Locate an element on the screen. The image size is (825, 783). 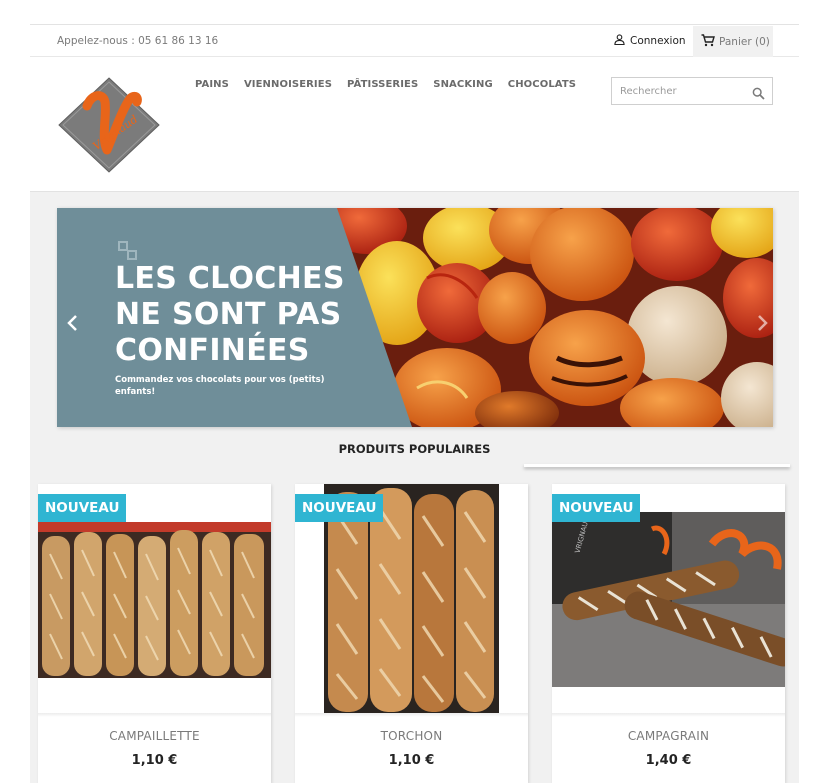
nav-item-patisseries: PÂTISSERIES is located at coordinates (382, 84).